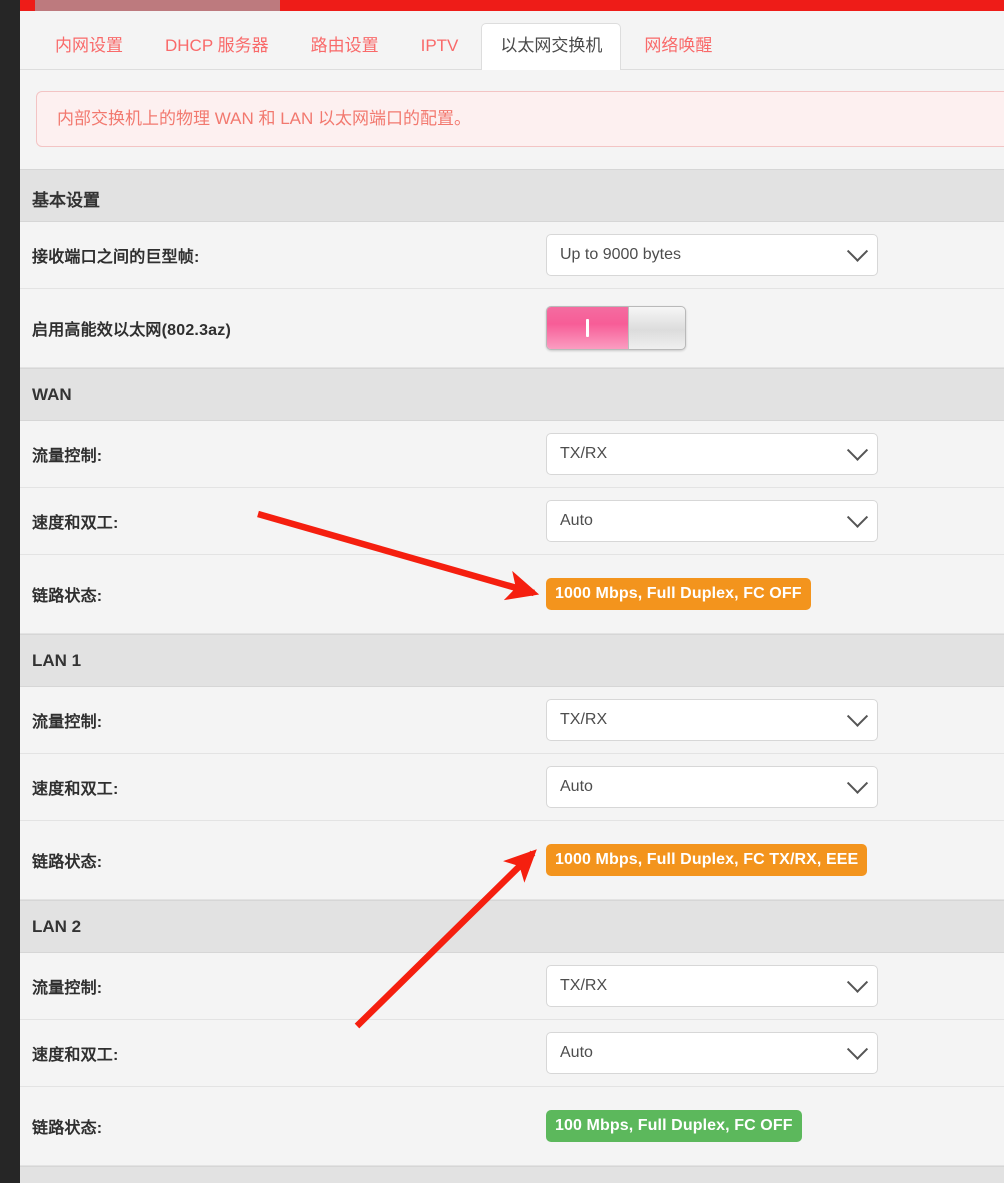  I want to click on jumbo-frames-select-value: Up to 9000 bytes, so click(620, 254).